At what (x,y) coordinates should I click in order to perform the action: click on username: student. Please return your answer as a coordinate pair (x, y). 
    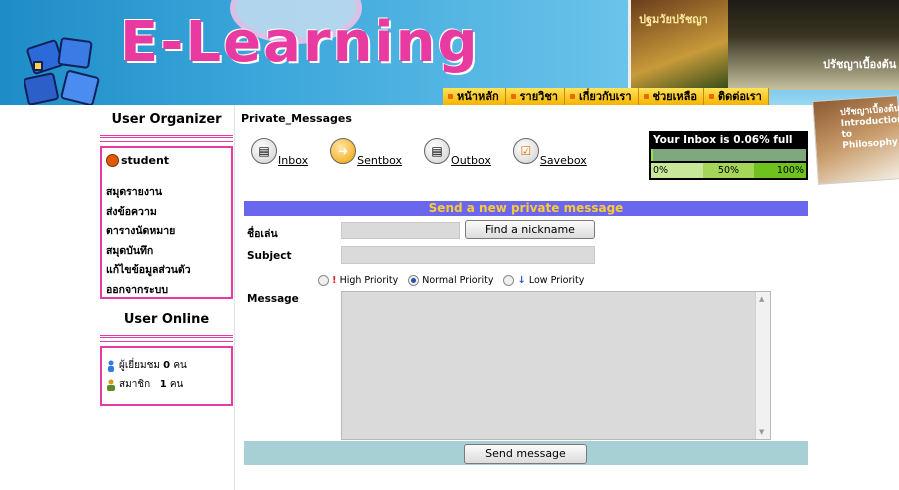
    Looking at the image, I should click on (145, 160).